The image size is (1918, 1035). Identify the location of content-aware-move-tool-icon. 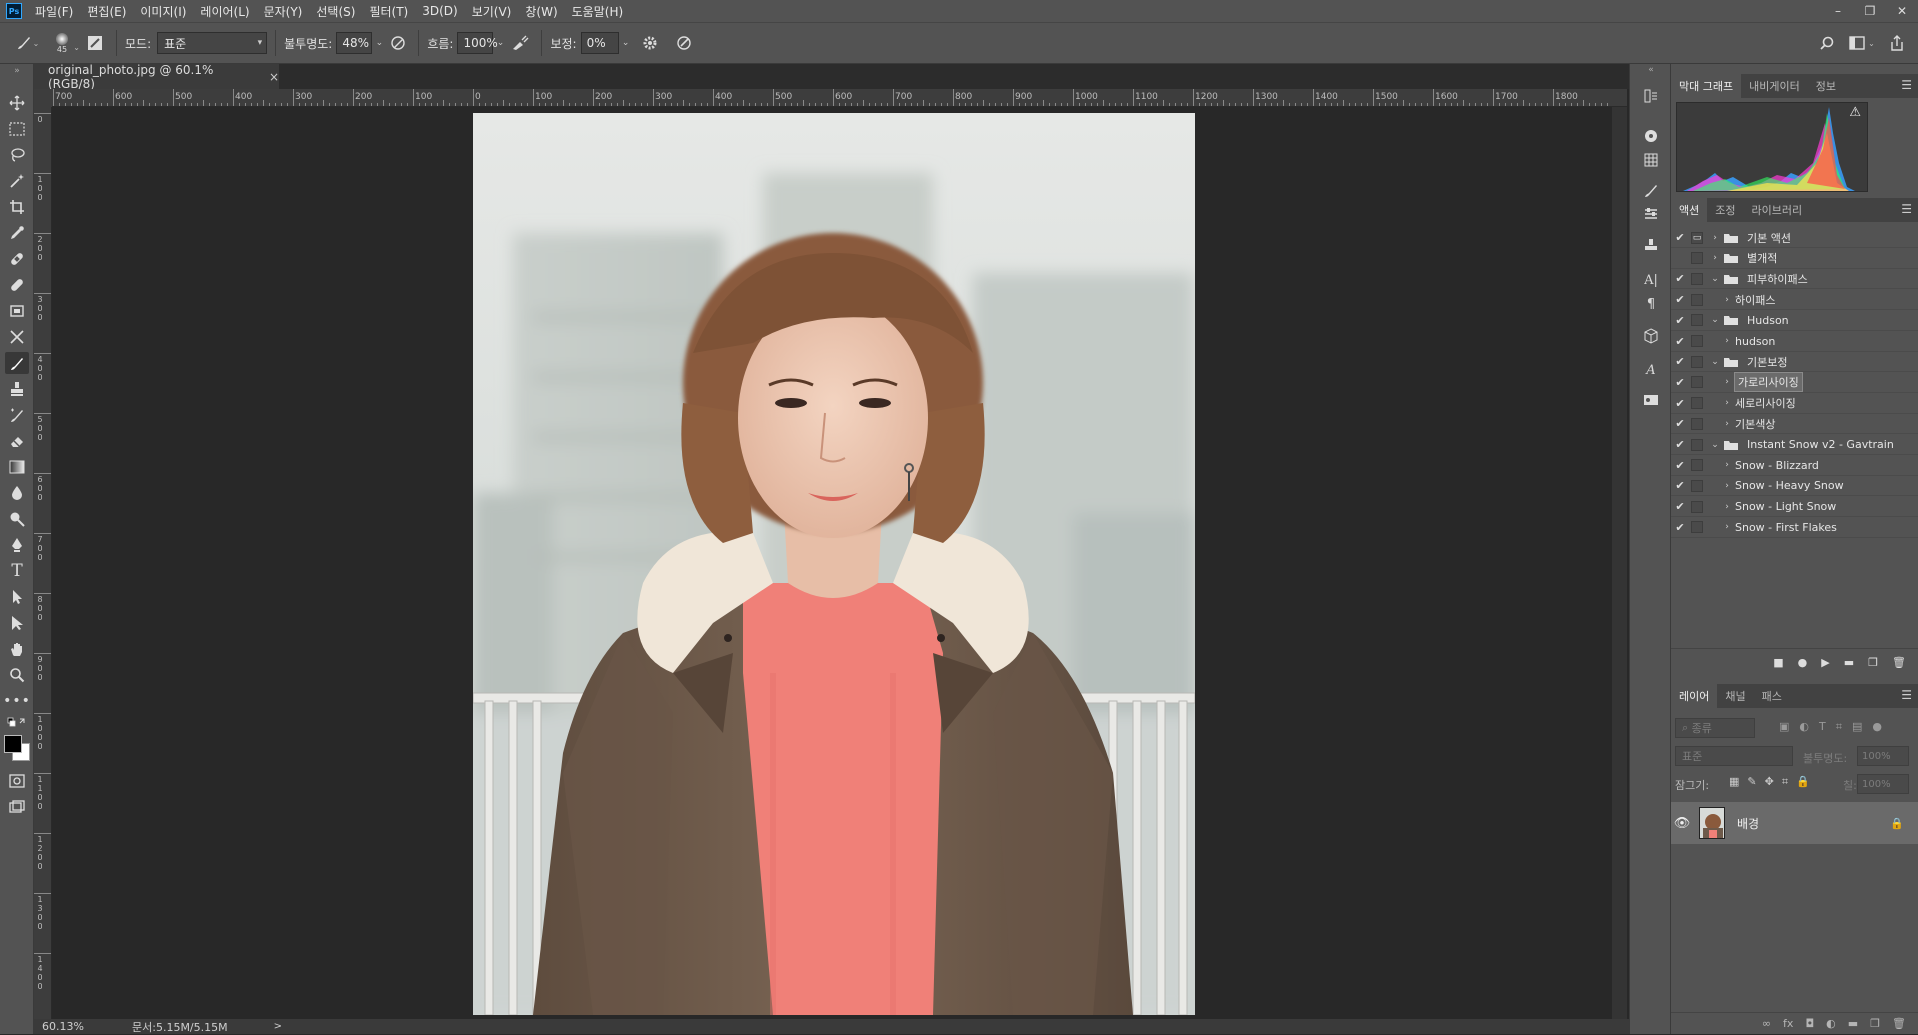
(17, 337).